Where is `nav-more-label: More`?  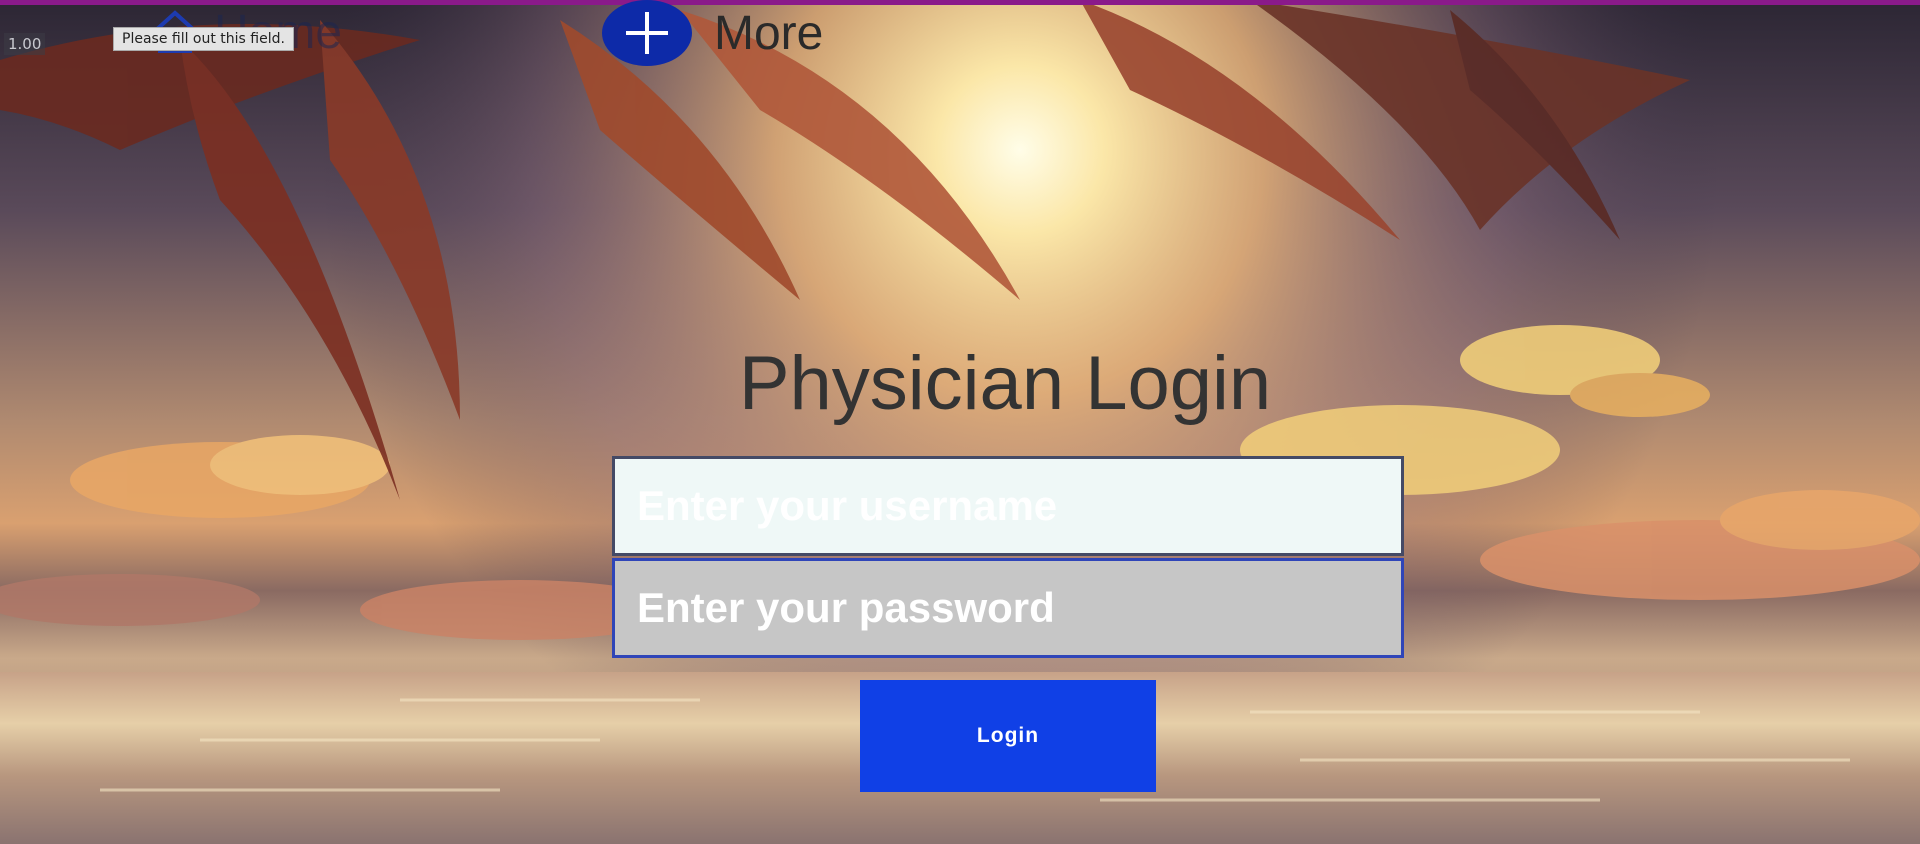
nav-more-label: More is located at coordinates (769, 33).